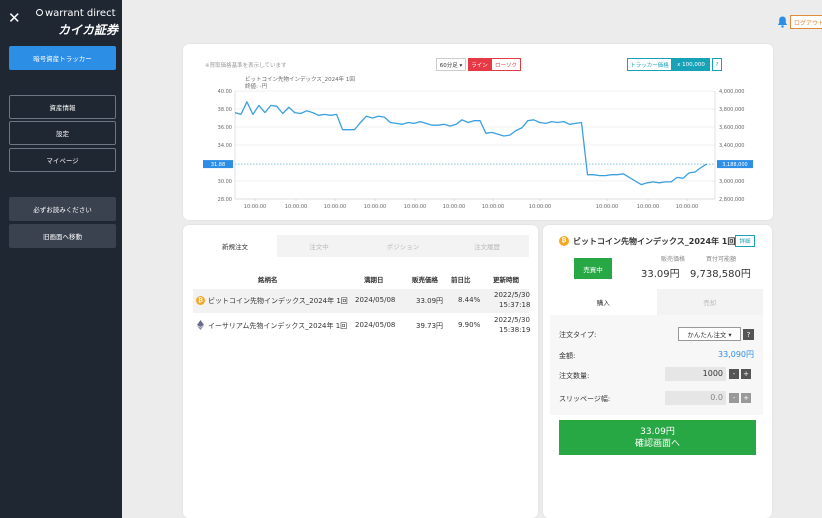 This screenshot has width=822, height=518. Describe the element at coordinates (731, 200) in the screenshot. I see `y-tick-right: 2,800,000` at that location.